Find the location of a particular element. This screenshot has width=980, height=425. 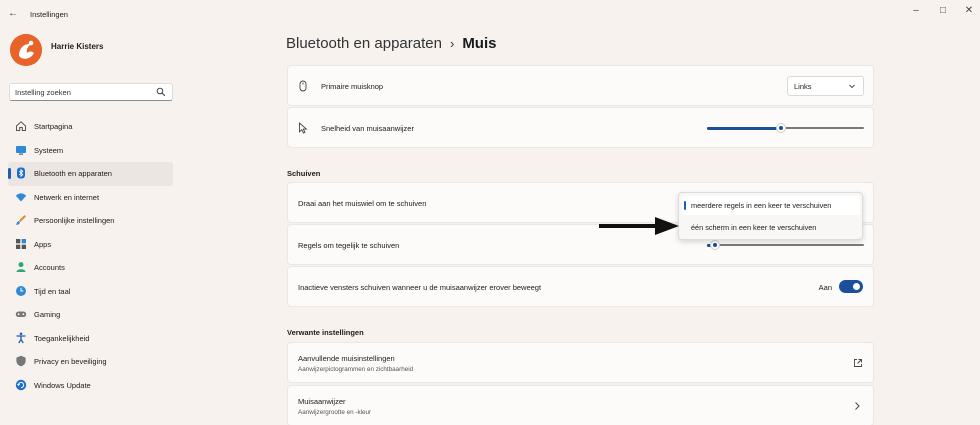

search-box is located at coordinates (91, 92).